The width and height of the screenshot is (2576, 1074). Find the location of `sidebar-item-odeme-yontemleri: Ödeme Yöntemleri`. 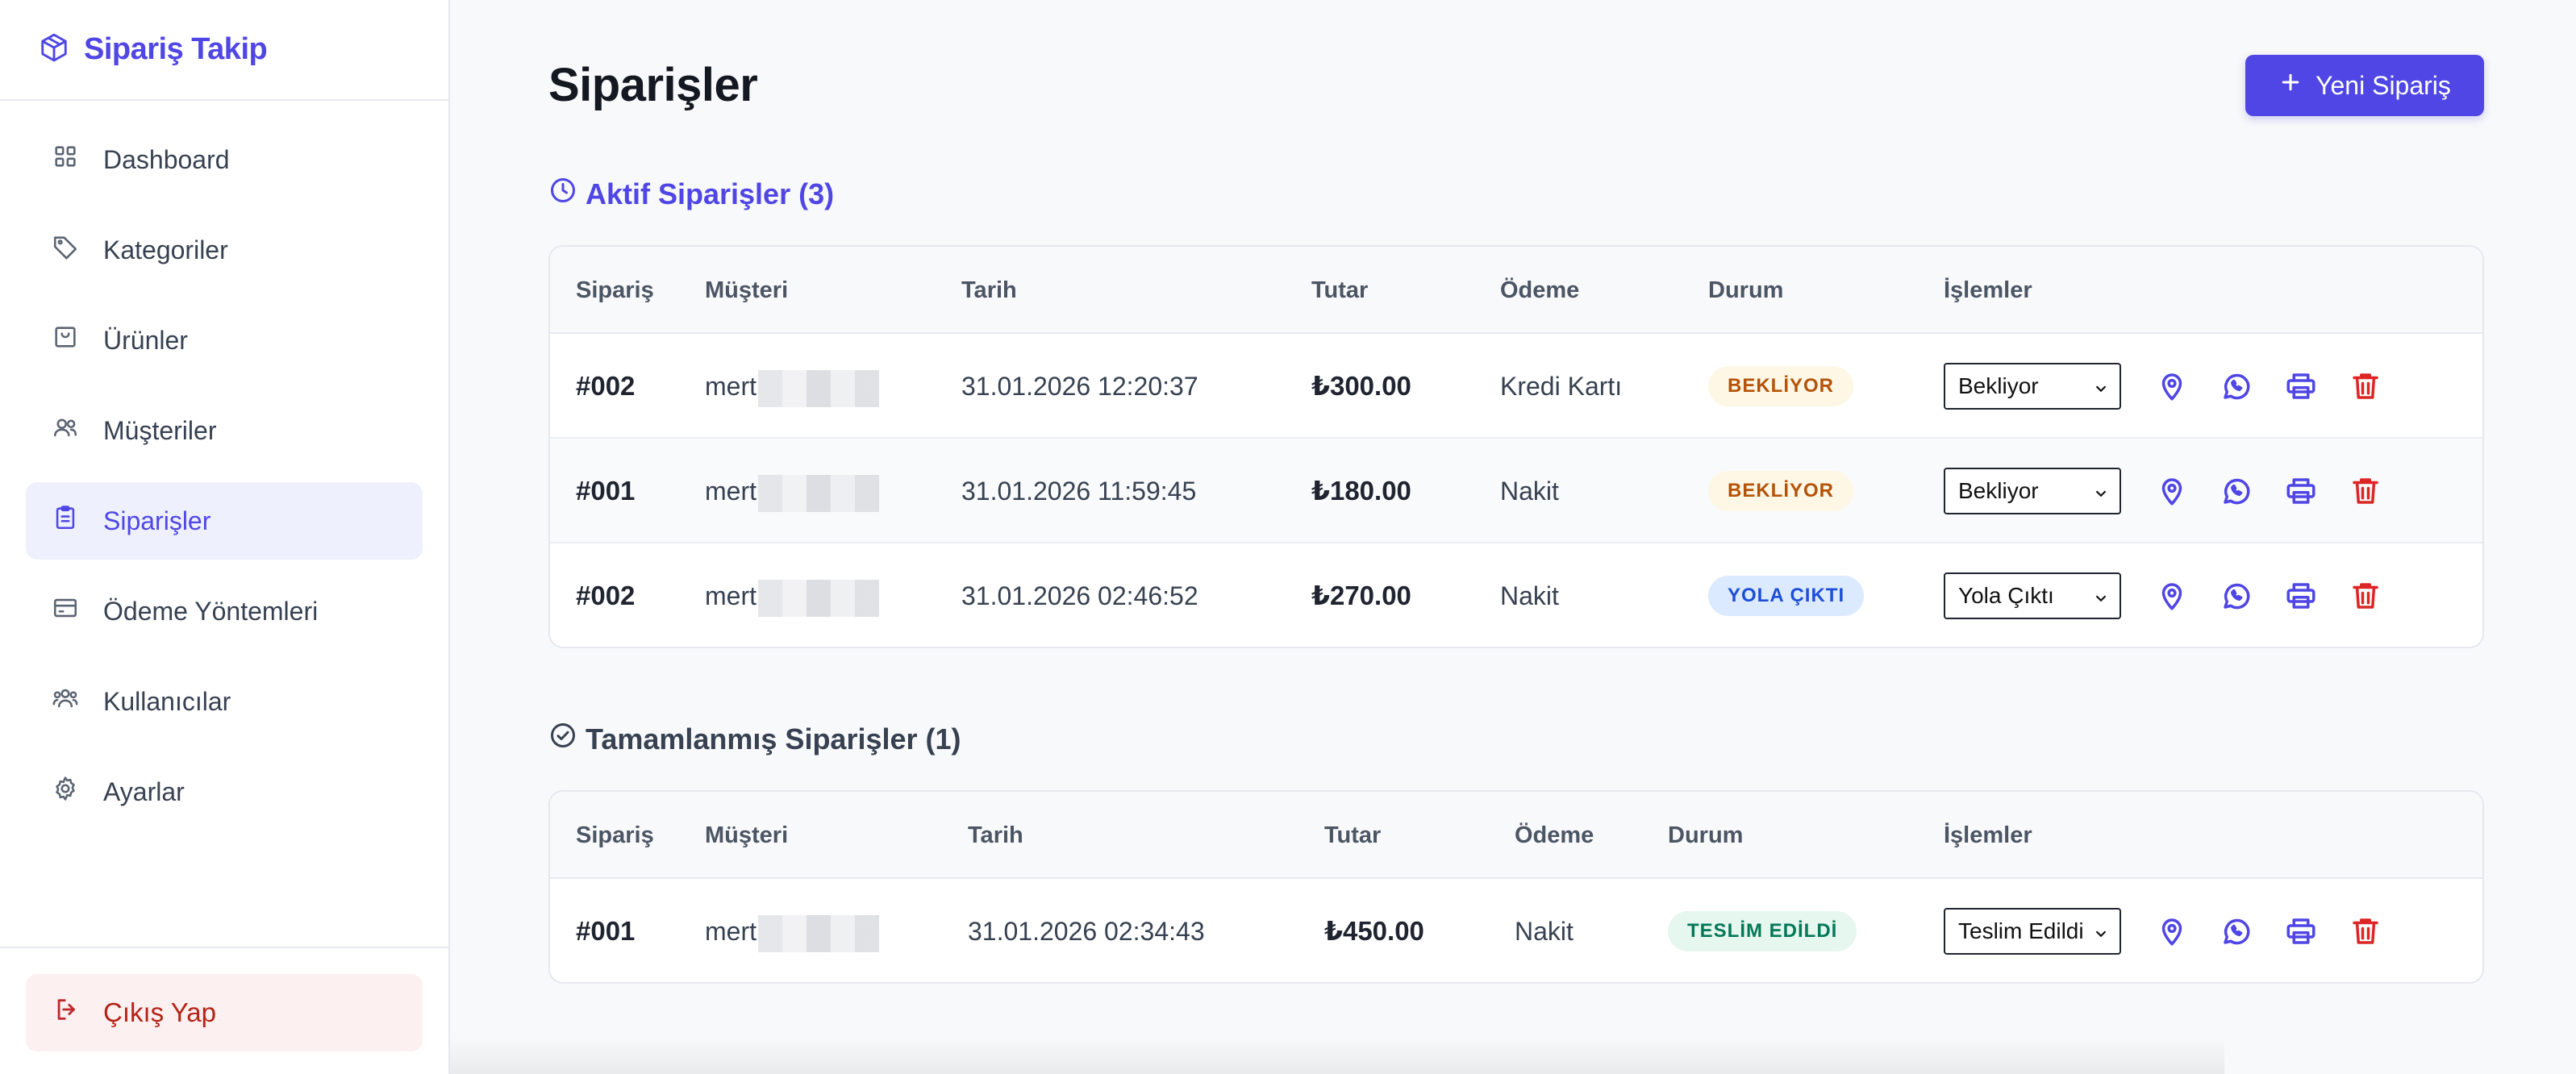

sidebar-item-odeme-yontemleri: Ödeme Yöntemleri is located at coordinates (224, 611).